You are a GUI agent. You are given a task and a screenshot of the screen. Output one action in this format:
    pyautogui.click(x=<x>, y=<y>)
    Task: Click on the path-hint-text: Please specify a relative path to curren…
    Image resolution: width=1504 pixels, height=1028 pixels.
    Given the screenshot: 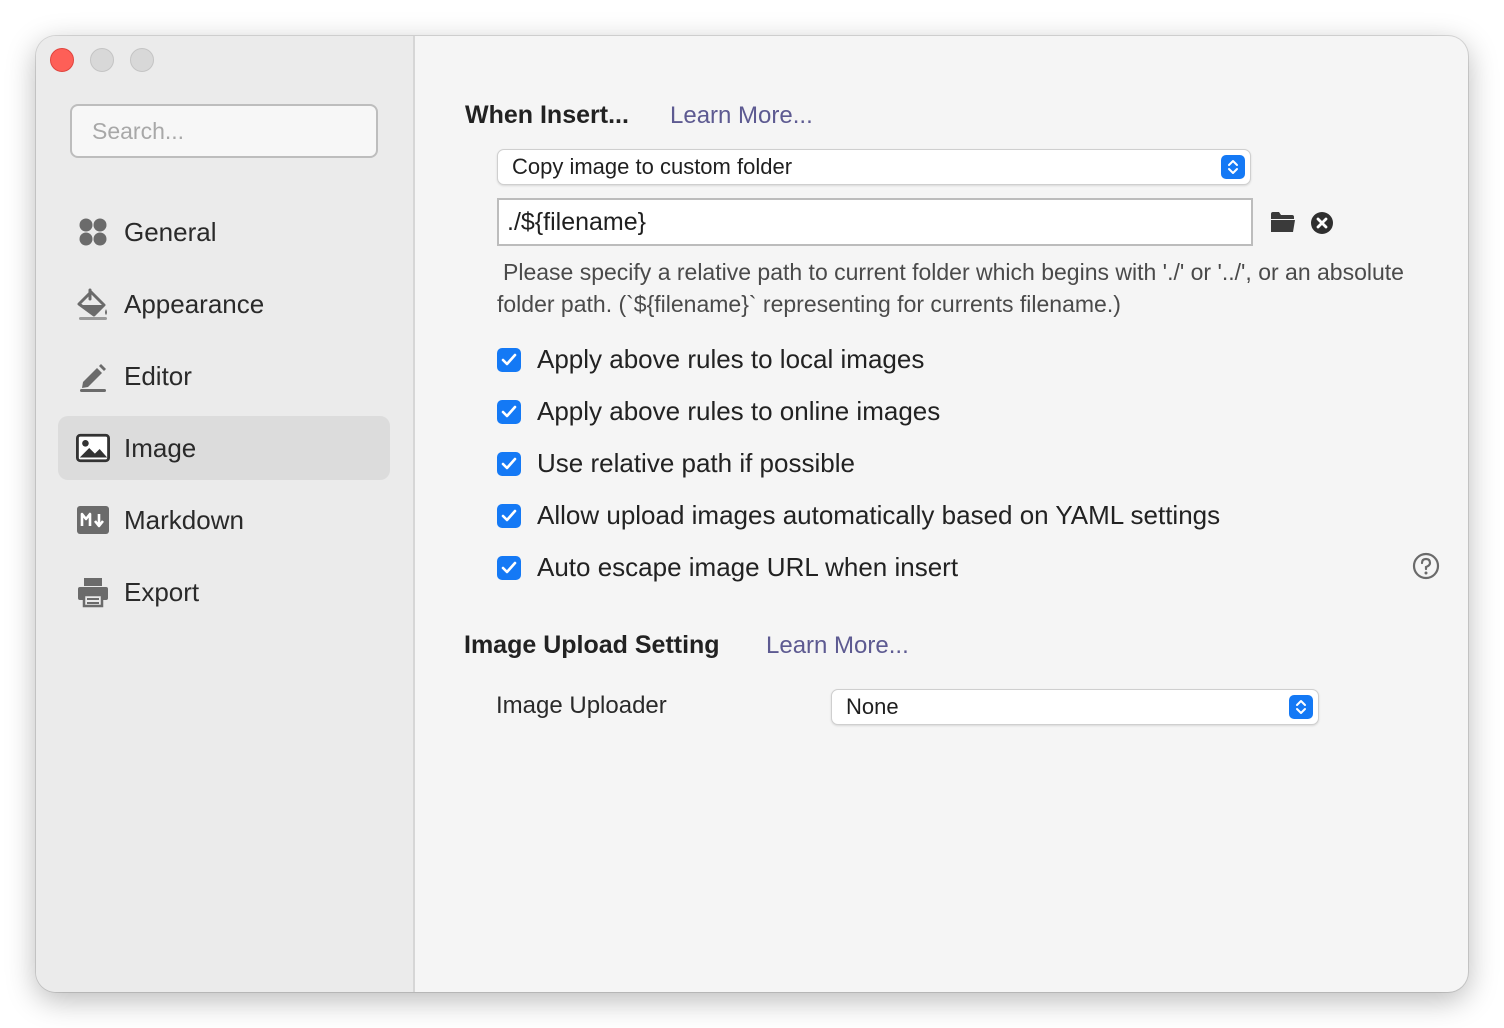 What is the action you would take?
    pyautogui.click(x=950, y=288)
    